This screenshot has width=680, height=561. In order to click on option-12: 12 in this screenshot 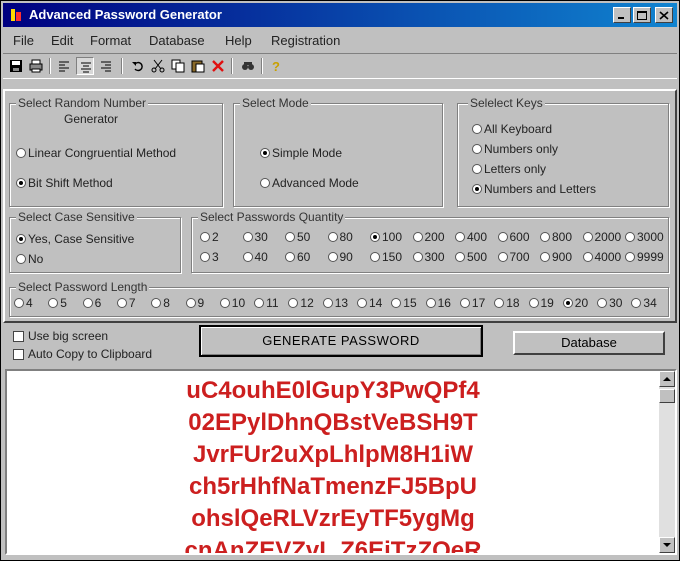, I will do `click(301, 303)`.